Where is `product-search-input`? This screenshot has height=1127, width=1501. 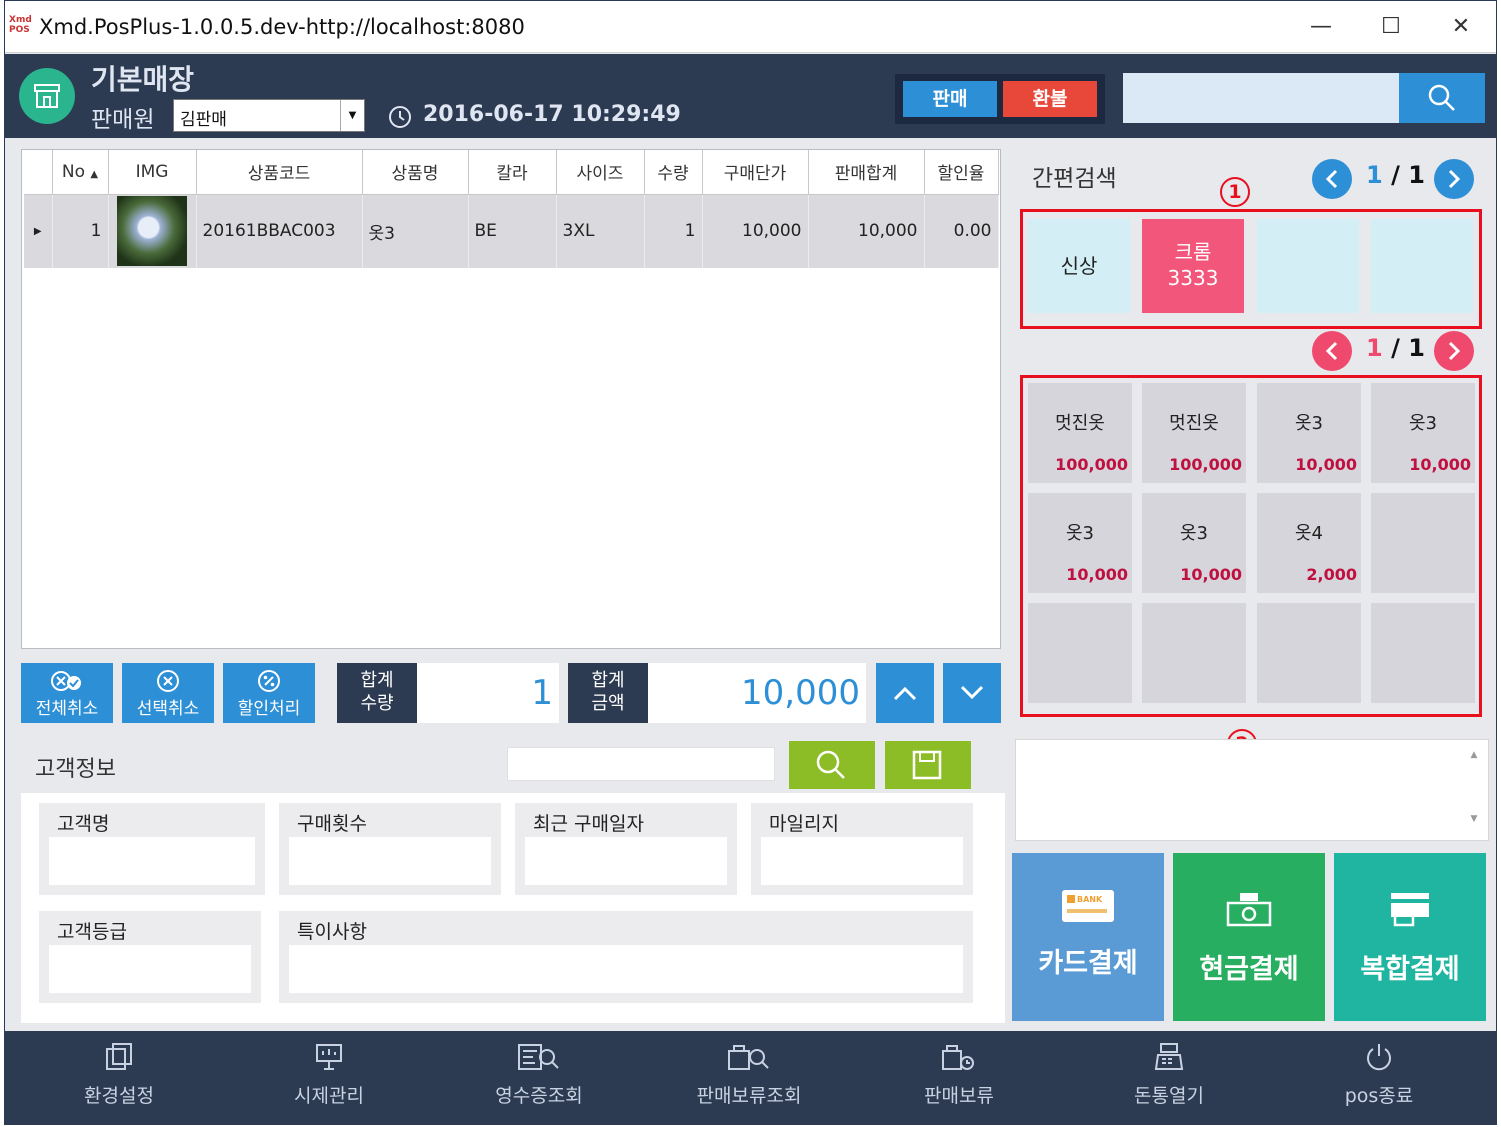
product-search-input is located at coordinates (1261, 98).